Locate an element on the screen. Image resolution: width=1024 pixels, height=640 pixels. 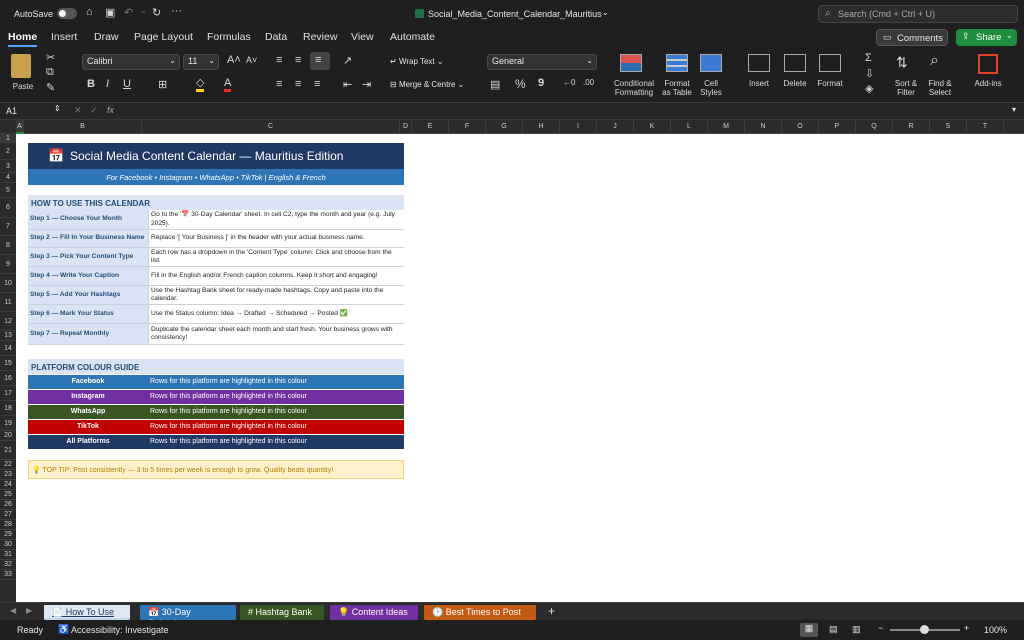
fx-icon: fx is located at coordinates (110, 110).